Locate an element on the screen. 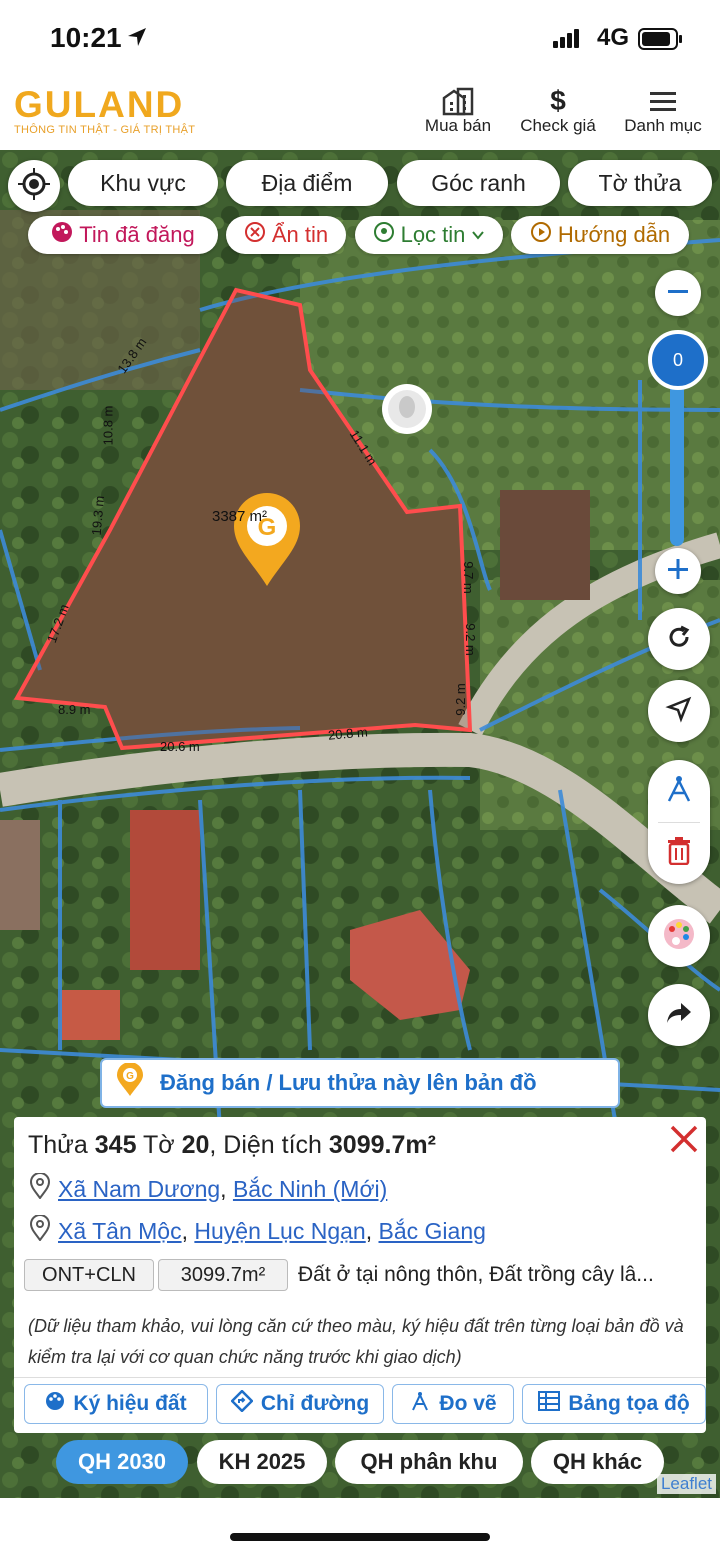 The image size is (720, 1557). brand-tagline: THÔNG TIN THẬT - GIÁ TRỊ THẬT is located at coordinates (105, 130).